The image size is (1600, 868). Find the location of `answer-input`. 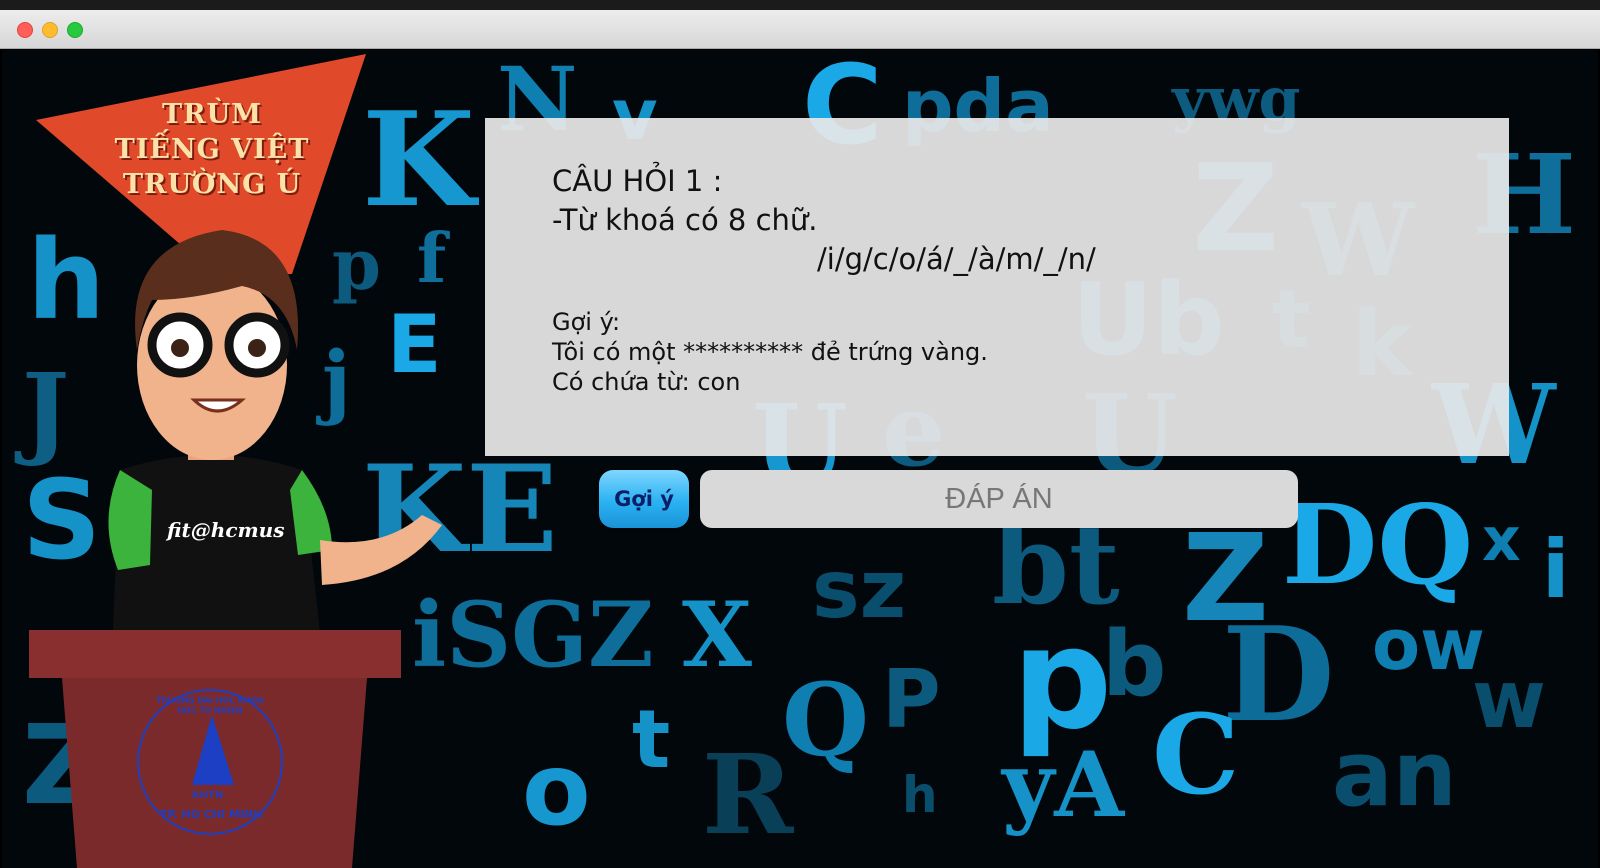

answer-input is located at coordinates (999, 499).